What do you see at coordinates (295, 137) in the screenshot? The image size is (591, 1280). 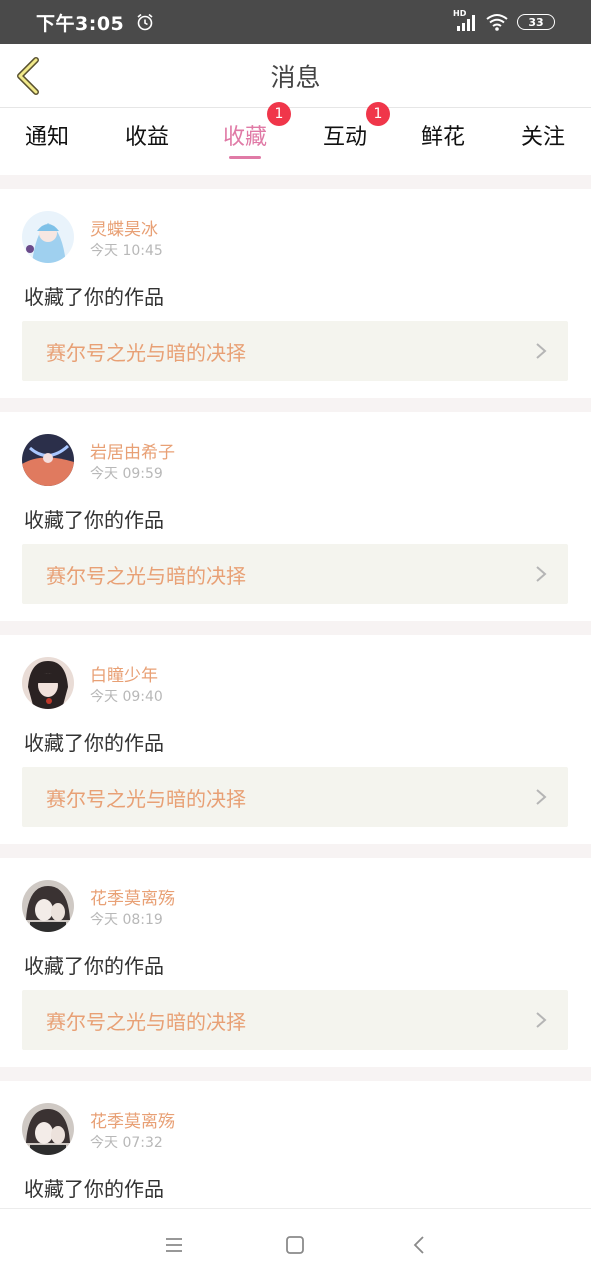 I see `tab-bar: 通知 收益 收藏 1 互动 1 鲜花 关注` at bounding box center [295, 137].